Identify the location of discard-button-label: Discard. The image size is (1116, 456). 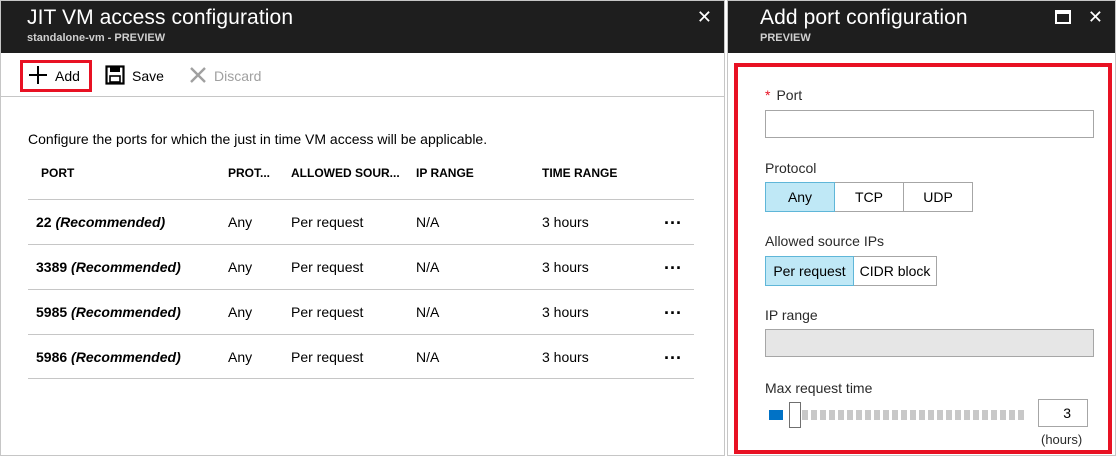
(238, 76).